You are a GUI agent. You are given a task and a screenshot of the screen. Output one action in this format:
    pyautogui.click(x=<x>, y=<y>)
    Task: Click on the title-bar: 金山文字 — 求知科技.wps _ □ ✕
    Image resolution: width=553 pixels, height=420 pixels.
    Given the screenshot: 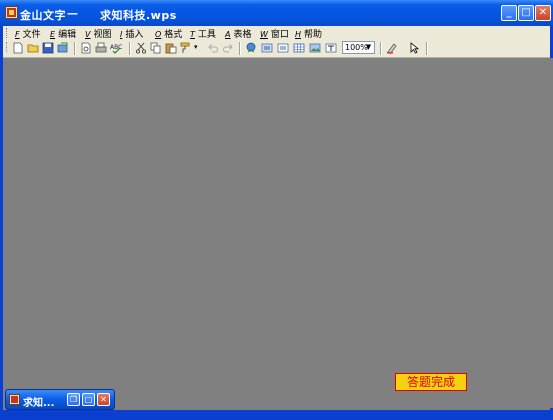 What is the action you would take?
    pyautogui.click(x=276, y=13)
    